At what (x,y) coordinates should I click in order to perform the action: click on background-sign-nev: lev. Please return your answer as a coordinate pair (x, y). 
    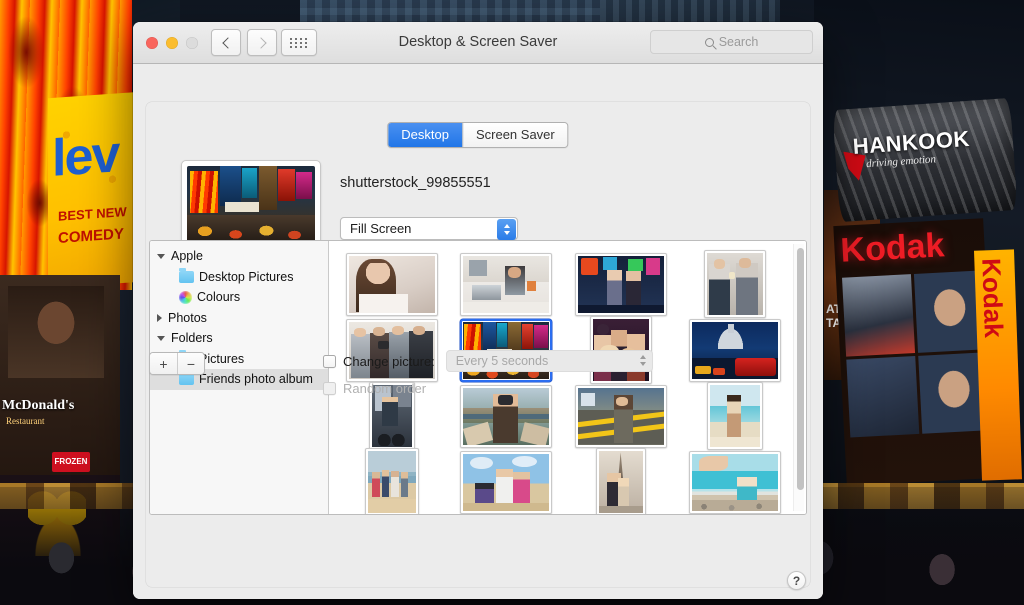
    Looking at the image, I should click on (85, 156).